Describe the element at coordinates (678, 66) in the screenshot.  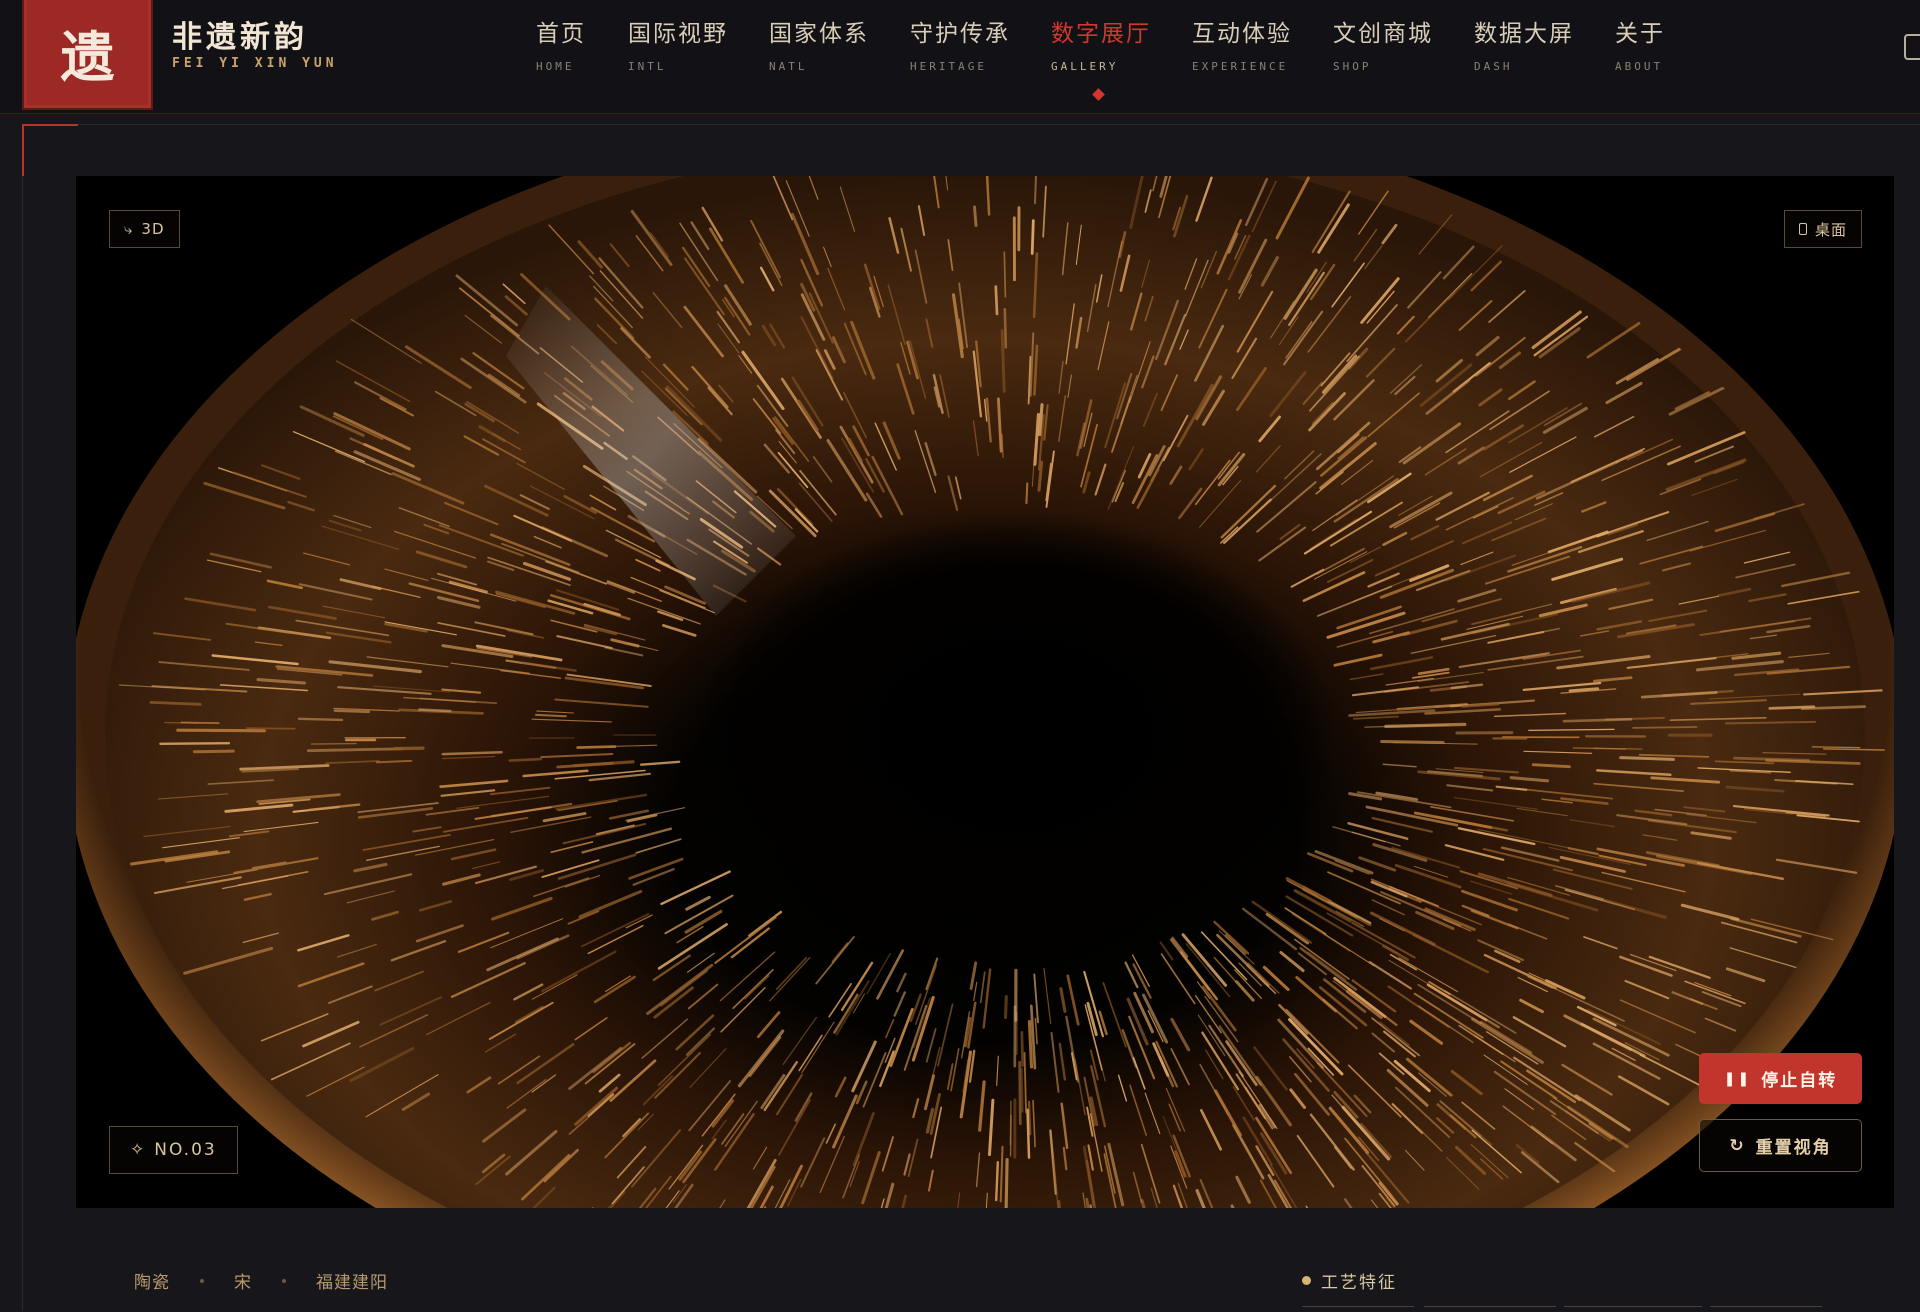
I see `nav-sublabel: INTL` at that location.